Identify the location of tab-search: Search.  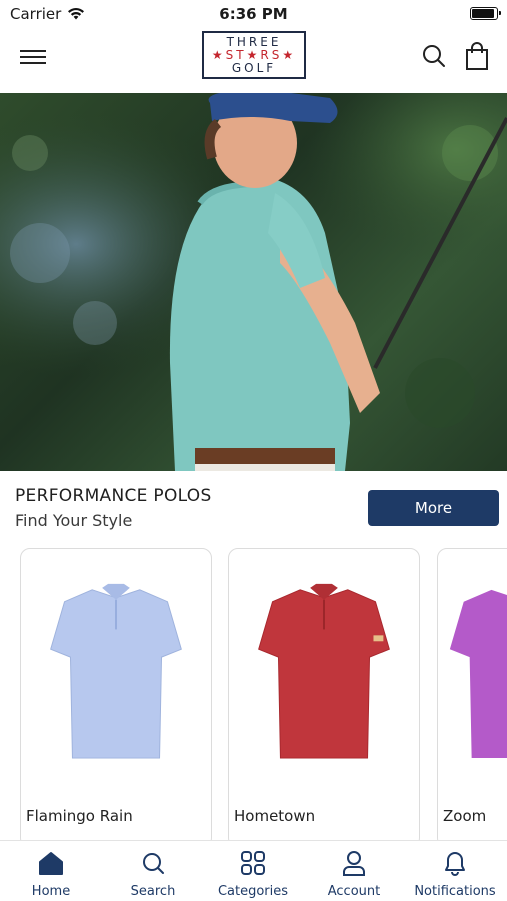
(153, 871).